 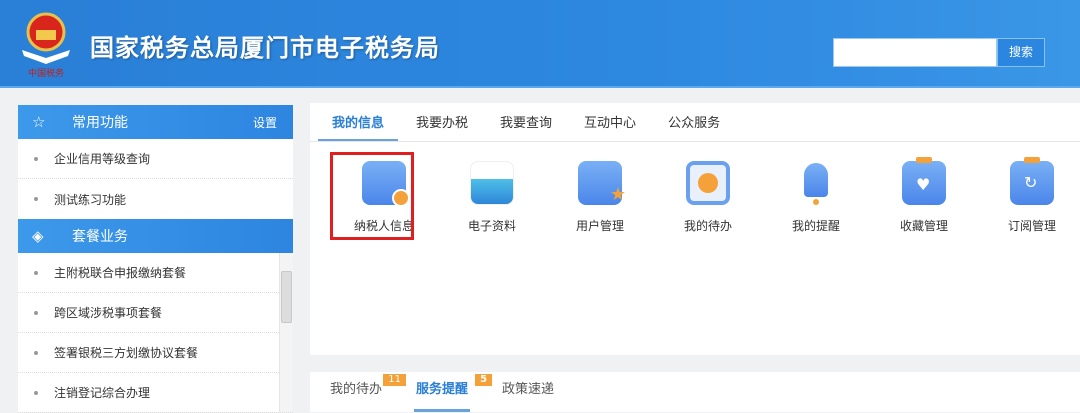 What do you see at coordinates (1031, 226) in the screenshot?
I see `function-label: 订阅管理` at bounding box center [1031, 226].